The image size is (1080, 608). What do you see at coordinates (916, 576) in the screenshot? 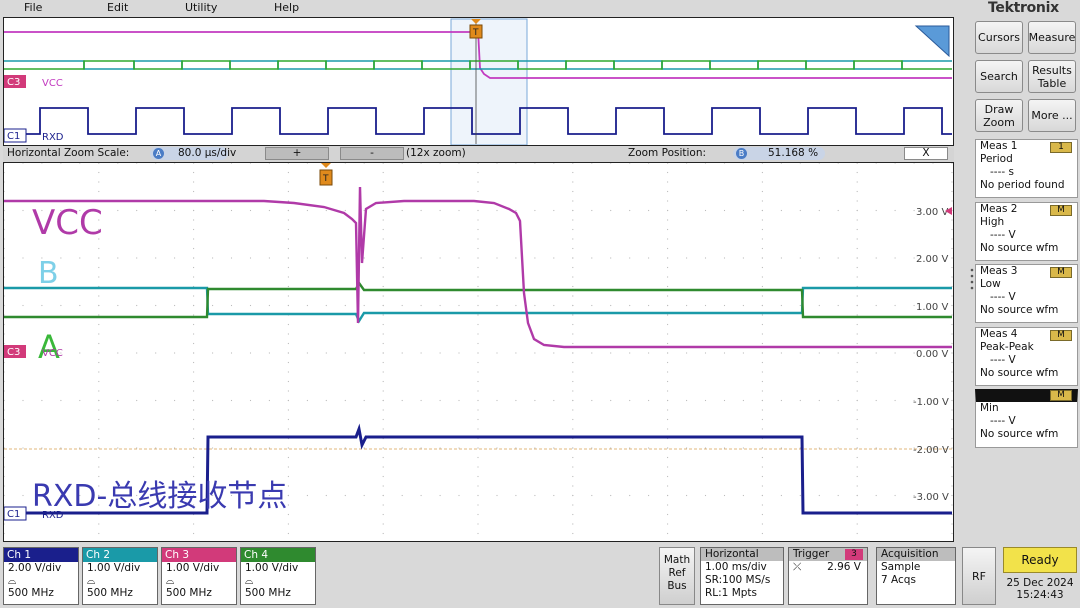
I see `acquisition-box: Acquisition Sample 7 Acqs` at bounding box center [916, 576].